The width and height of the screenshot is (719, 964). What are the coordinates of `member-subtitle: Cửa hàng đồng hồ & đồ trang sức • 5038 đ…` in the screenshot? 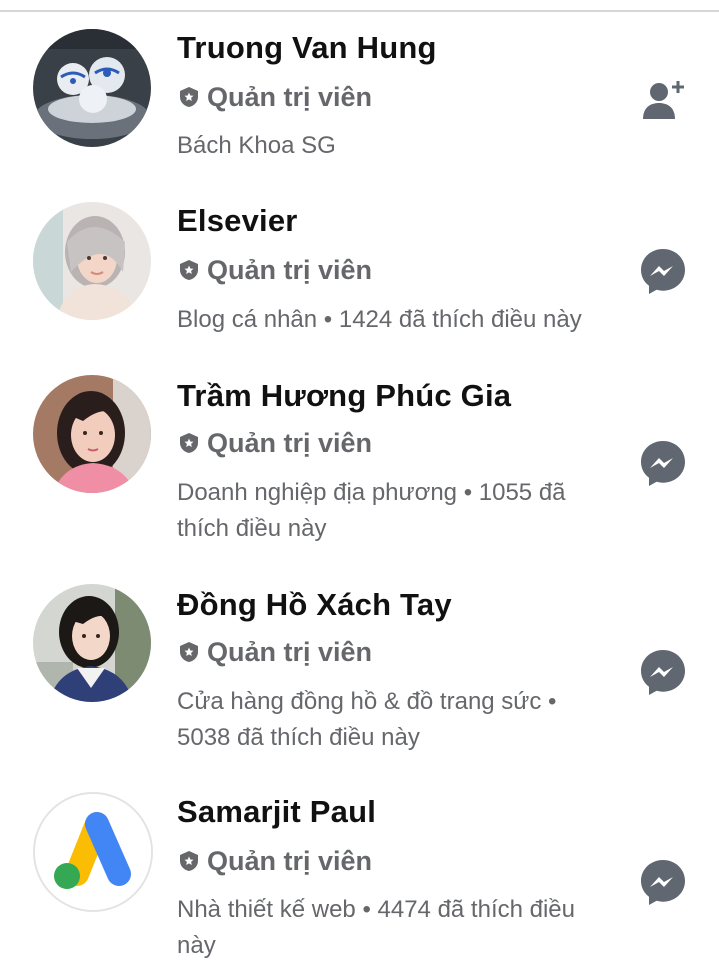 It's located at (367, 719).